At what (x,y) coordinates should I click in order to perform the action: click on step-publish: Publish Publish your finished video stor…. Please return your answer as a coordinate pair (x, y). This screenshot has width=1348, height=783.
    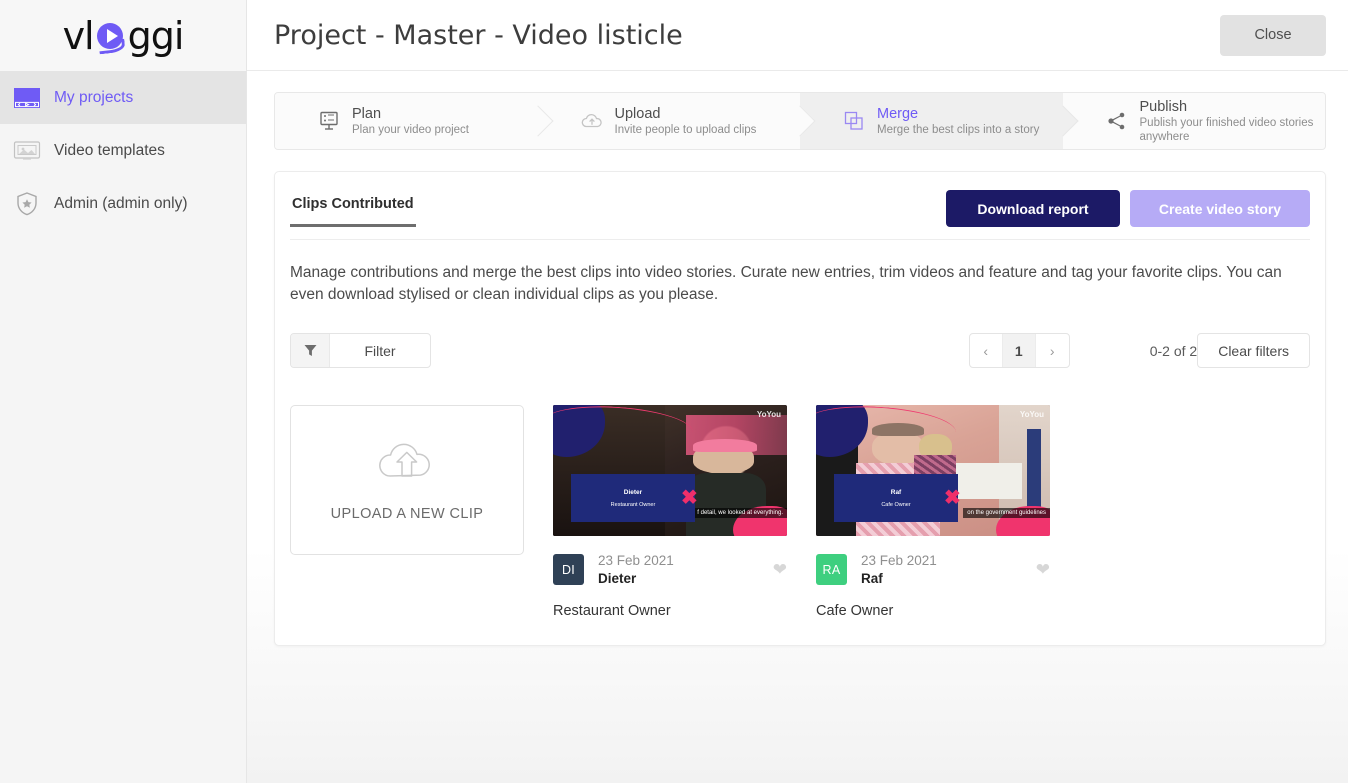
    Looking at the image, I should click on (1193, 121).